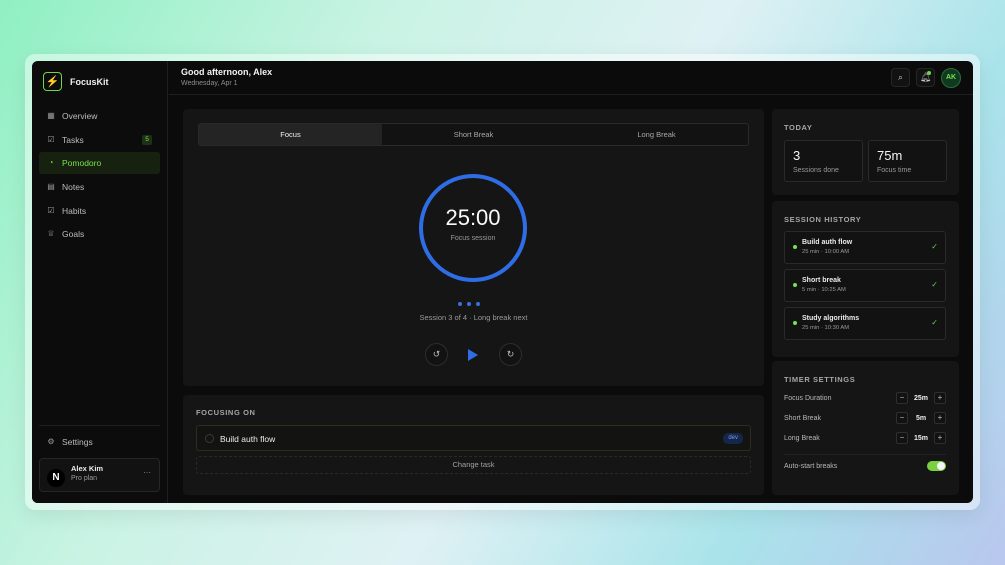 The image size is (1005, 565). Describe the element at coordinates (77, 442) in the screenshot. I see `sidebar-item-label: Settings` at that location.